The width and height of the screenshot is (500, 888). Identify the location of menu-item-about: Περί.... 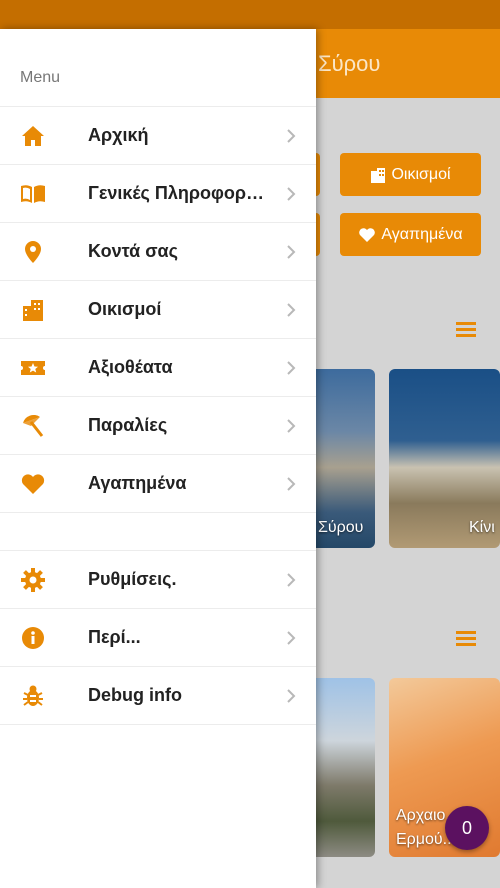
(158, 638).